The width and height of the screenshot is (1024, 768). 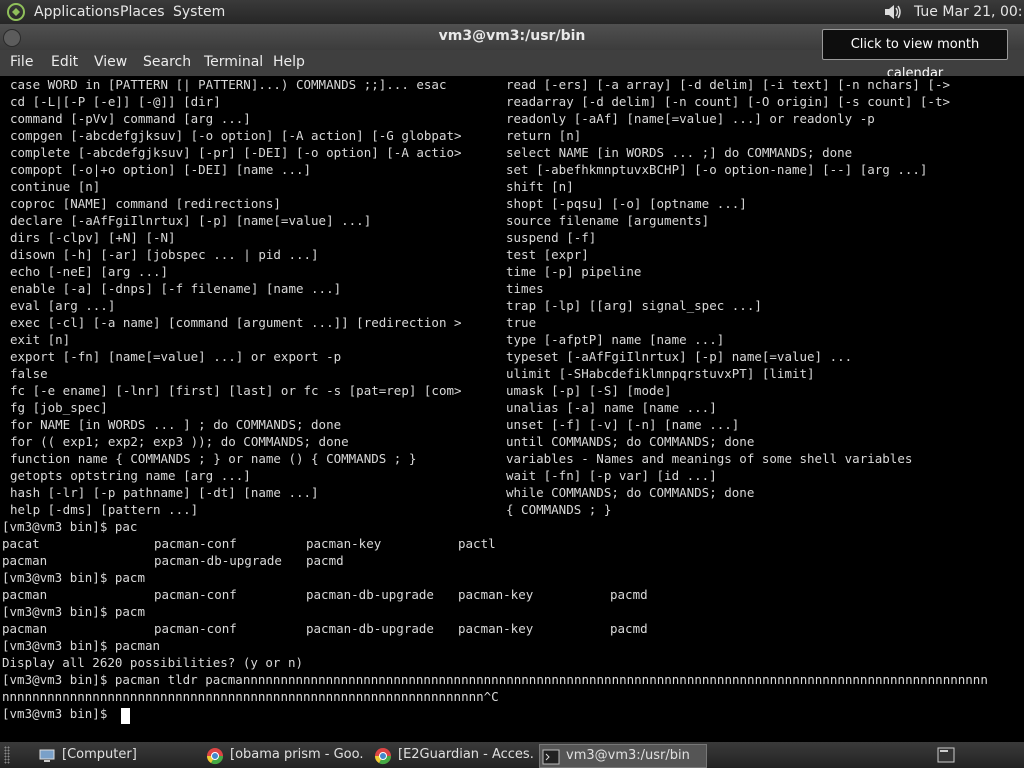 I want to click on menu-view: View, so click(x=110, y=62).